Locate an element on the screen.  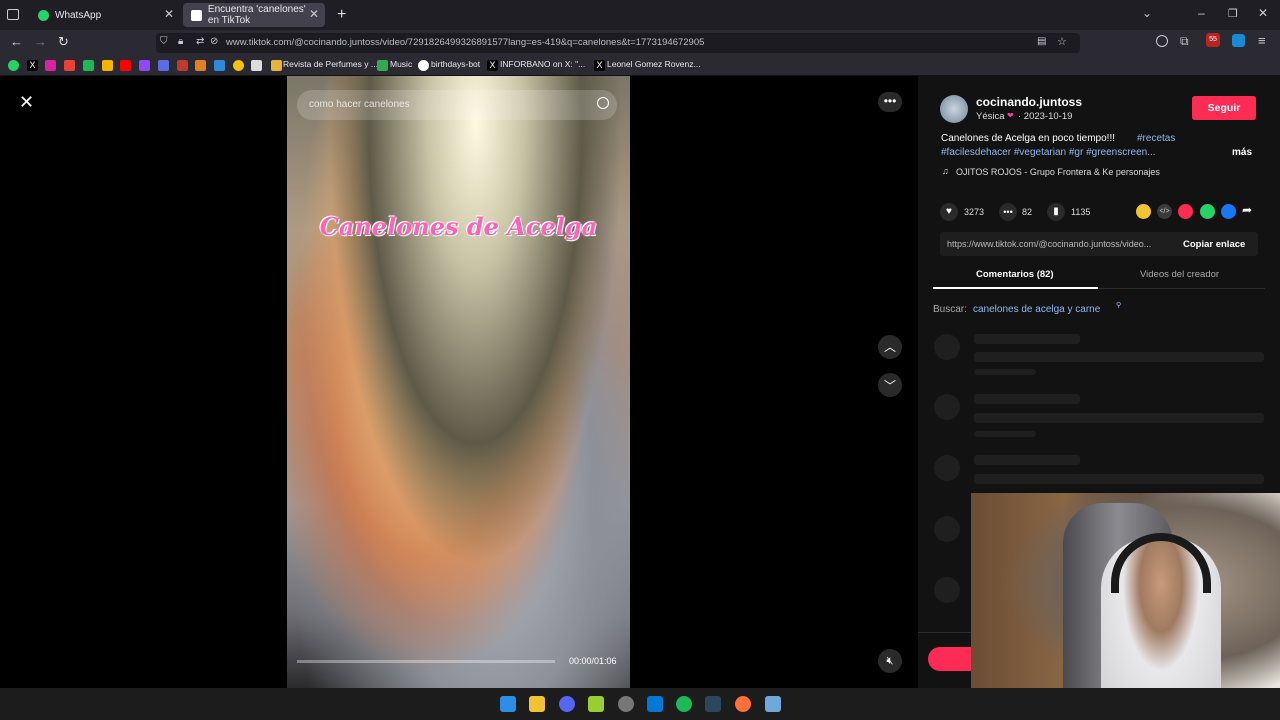
bookmark-music: Music is located at coordinates (401, 64).